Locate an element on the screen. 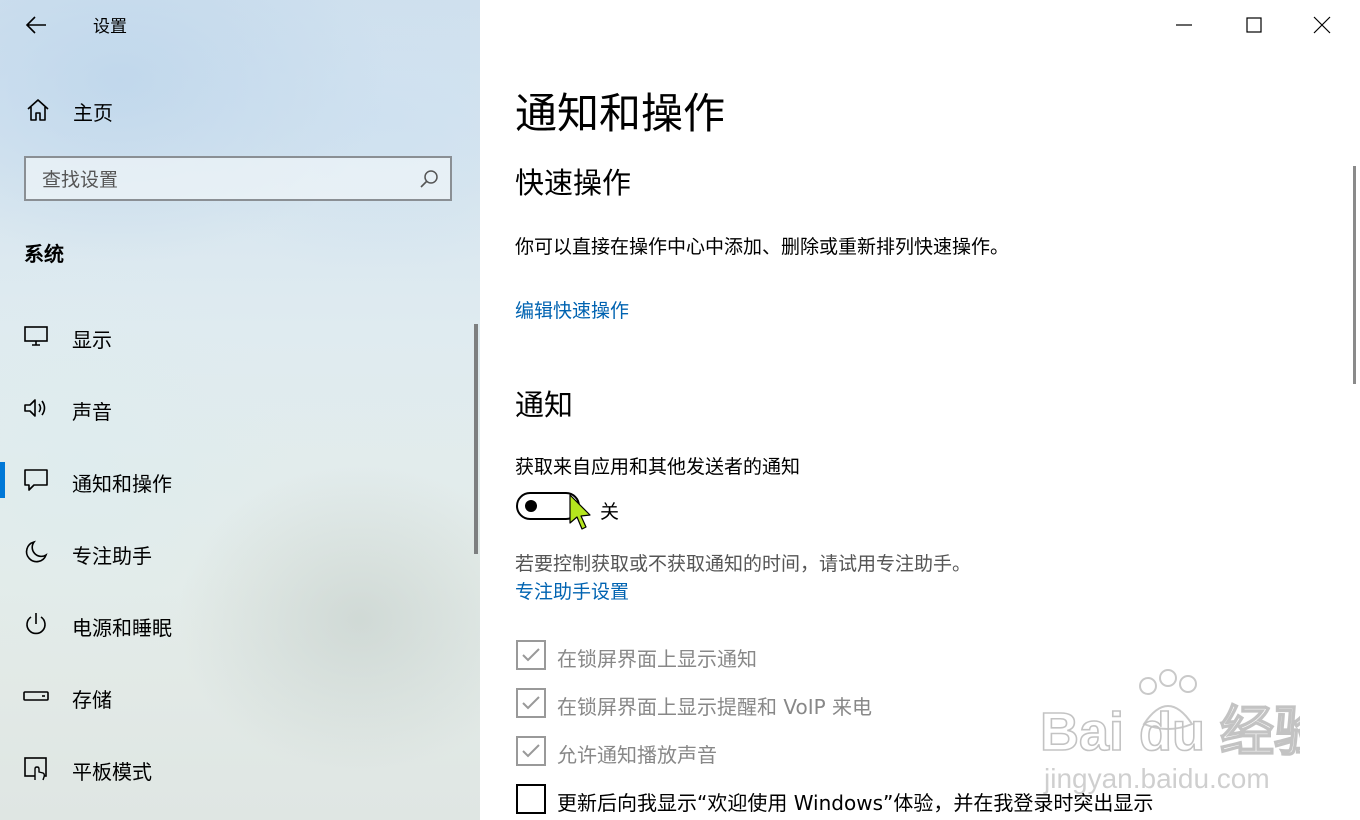 The height and width of the screenshot is (820, 1360). sidebar-item-label: 显示 is located at coordinates (92, 340).